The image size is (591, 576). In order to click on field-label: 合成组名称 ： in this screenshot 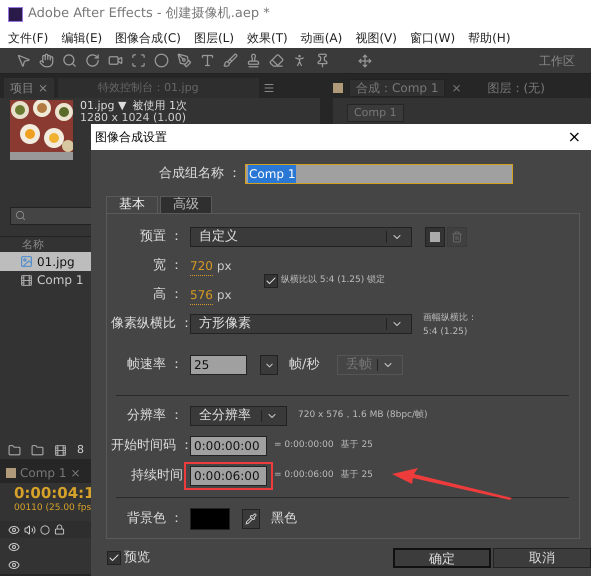, I will do `click(200, 174)`.